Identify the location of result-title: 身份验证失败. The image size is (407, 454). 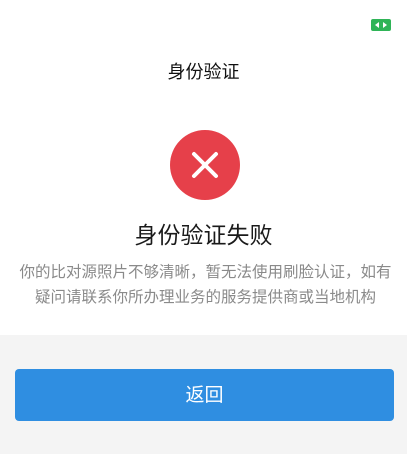
(203, 236).